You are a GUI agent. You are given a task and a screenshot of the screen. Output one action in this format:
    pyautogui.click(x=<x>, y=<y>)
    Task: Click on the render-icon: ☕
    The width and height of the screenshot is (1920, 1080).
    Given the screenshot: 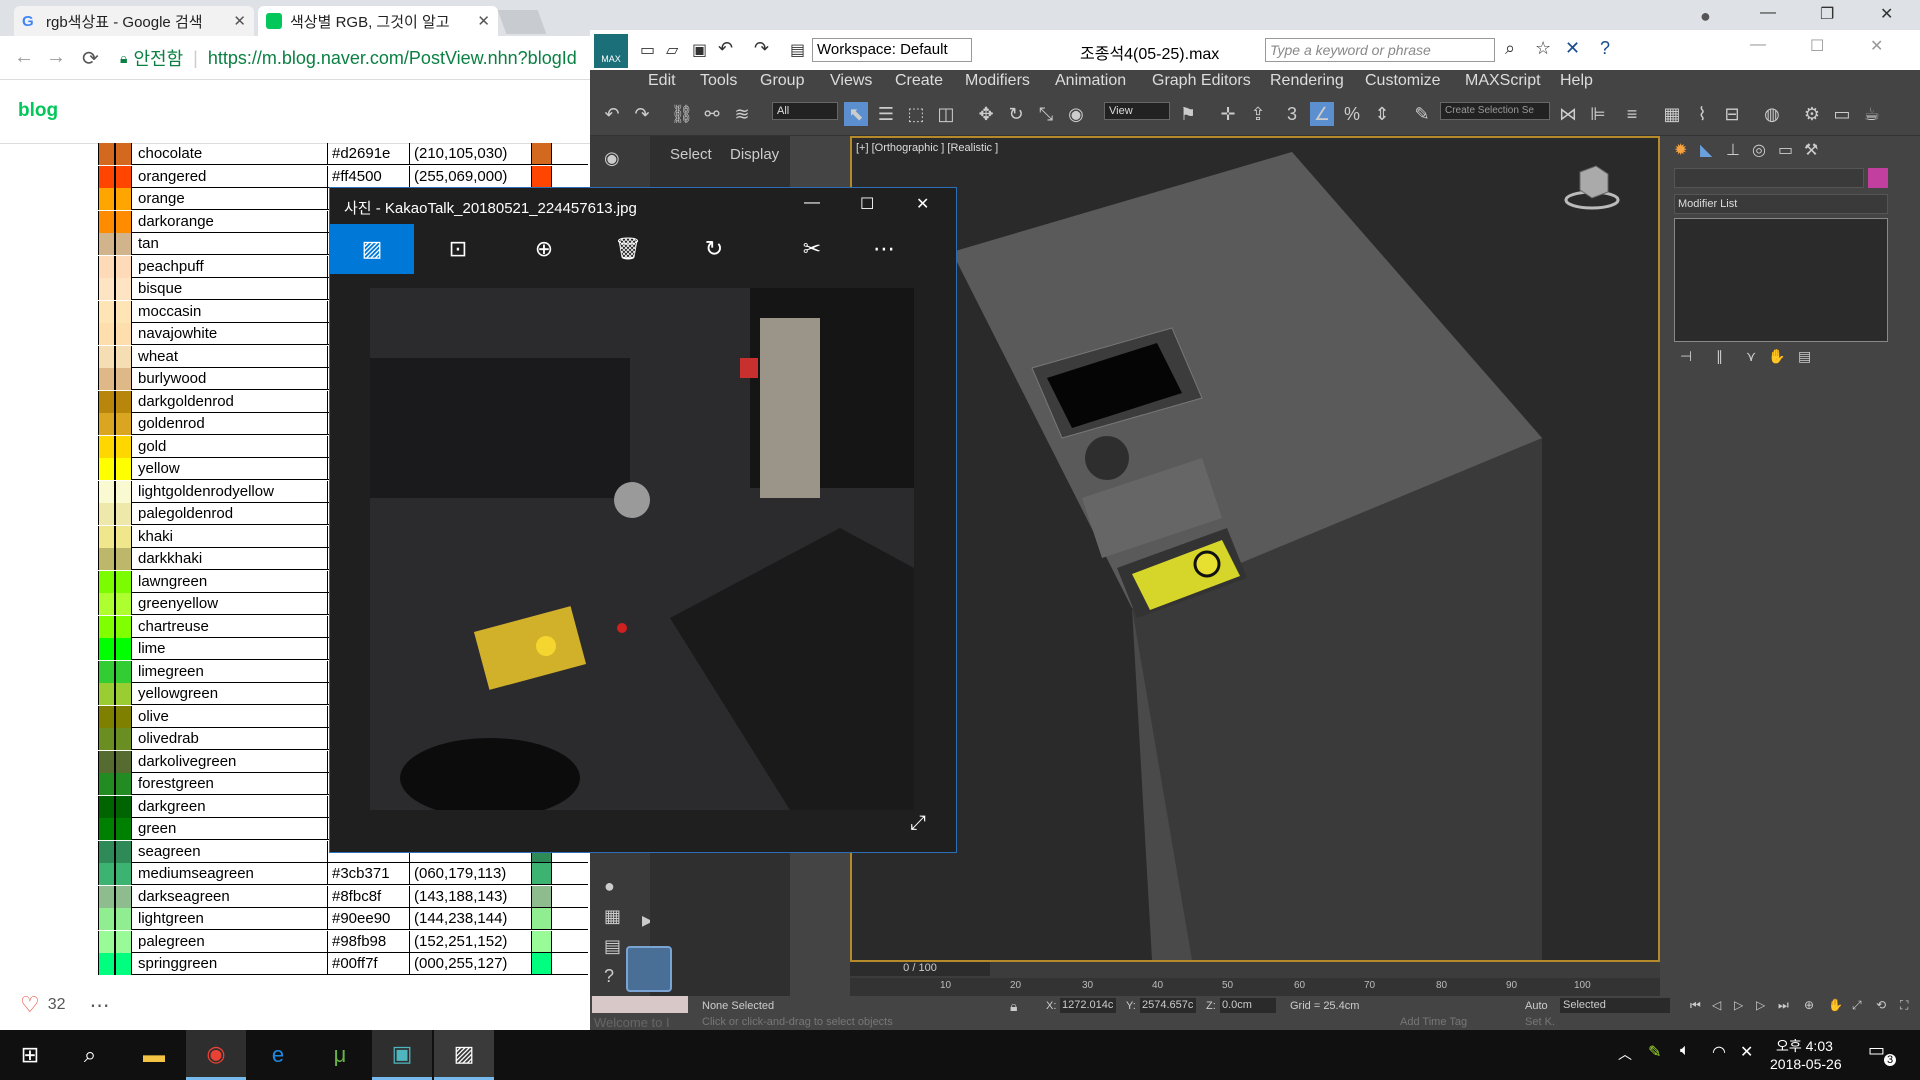 What is the action you would take?
    pyautogui.click(x=1872, y=114)
    